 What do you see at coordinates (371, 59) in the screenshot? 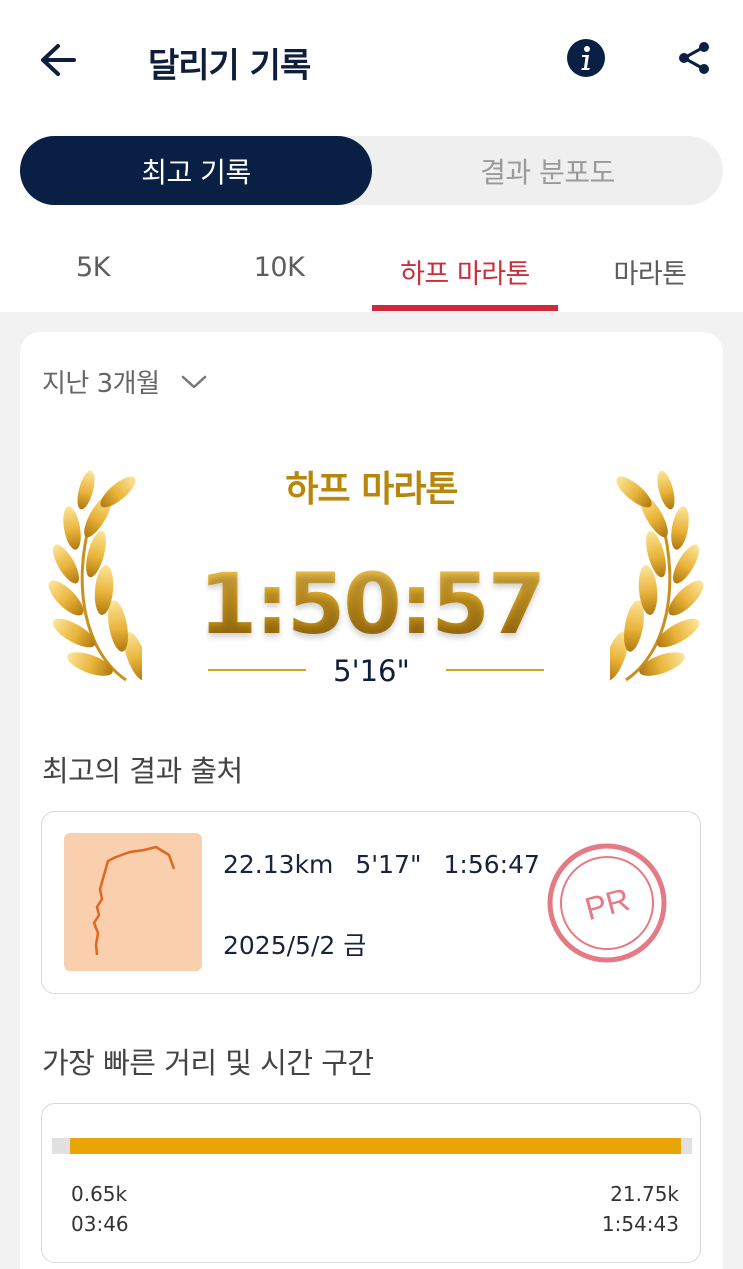
I see `app-header: 달리기 기록` at bounding box center [371, 59].